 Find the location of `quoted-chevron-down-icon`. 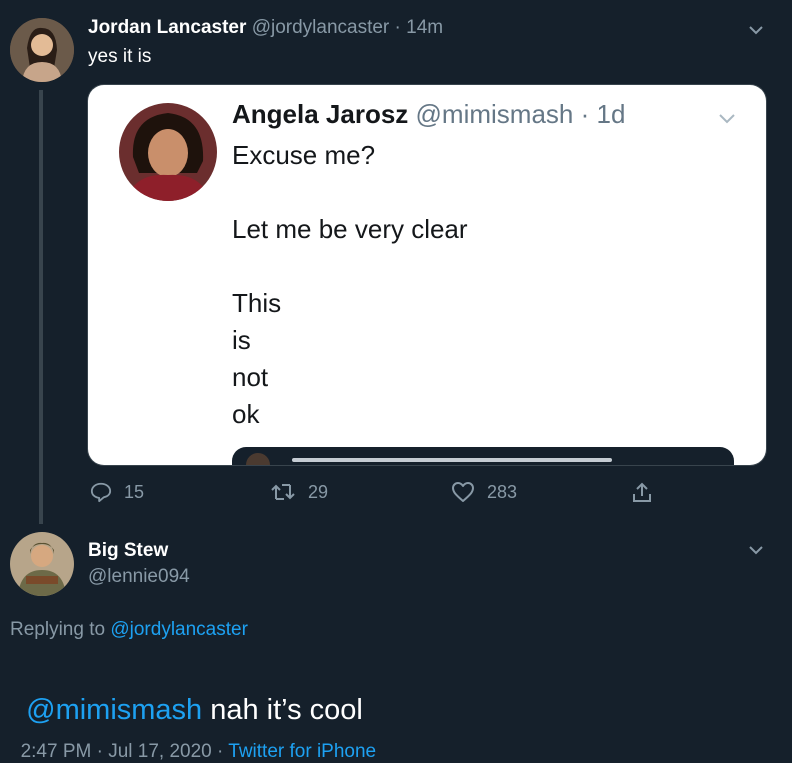

quoted-chevron-down-icon is located at coordinates (727, 120).